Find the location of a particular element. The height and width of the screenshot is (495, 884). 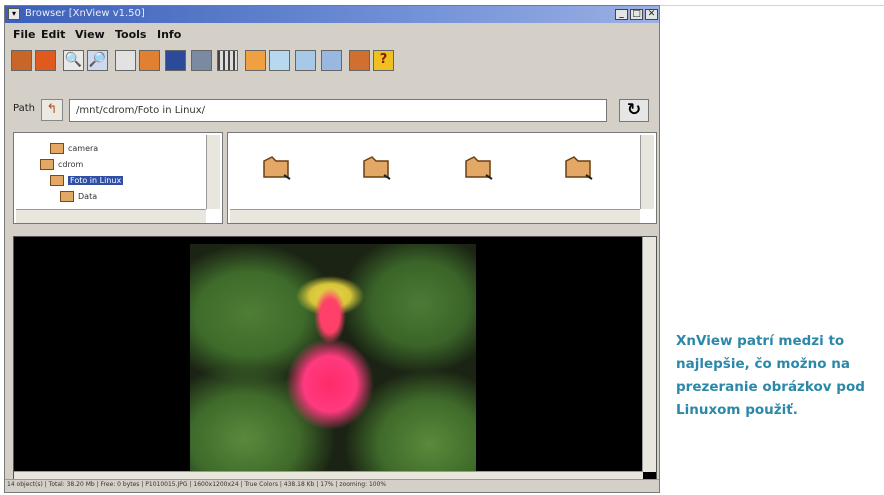

grid-icon is located at coordinates (227, 60).